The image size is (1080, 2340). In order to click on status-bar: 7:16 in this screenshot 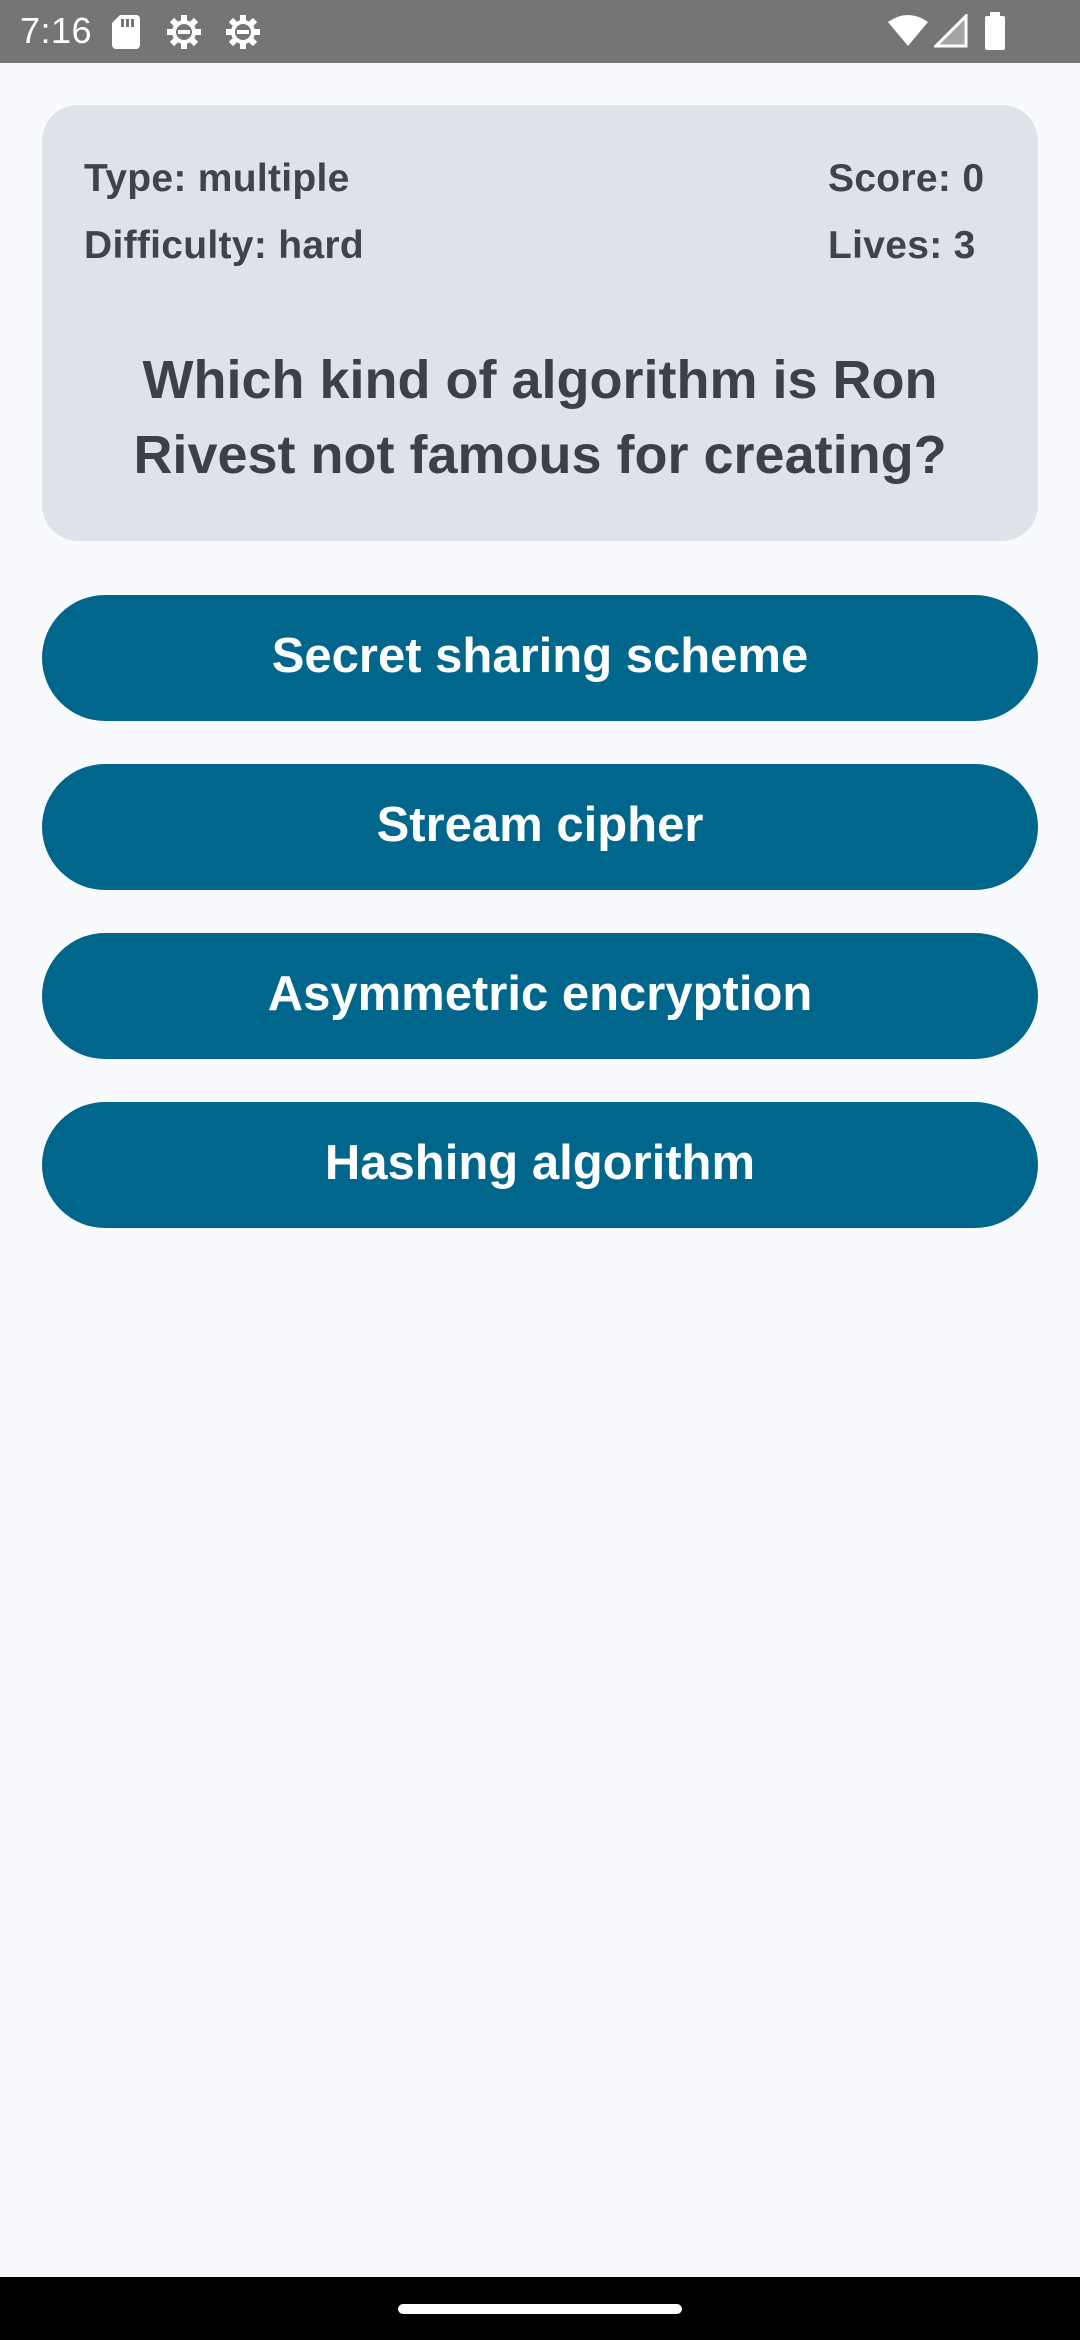, I will do `click(540, 31)`.